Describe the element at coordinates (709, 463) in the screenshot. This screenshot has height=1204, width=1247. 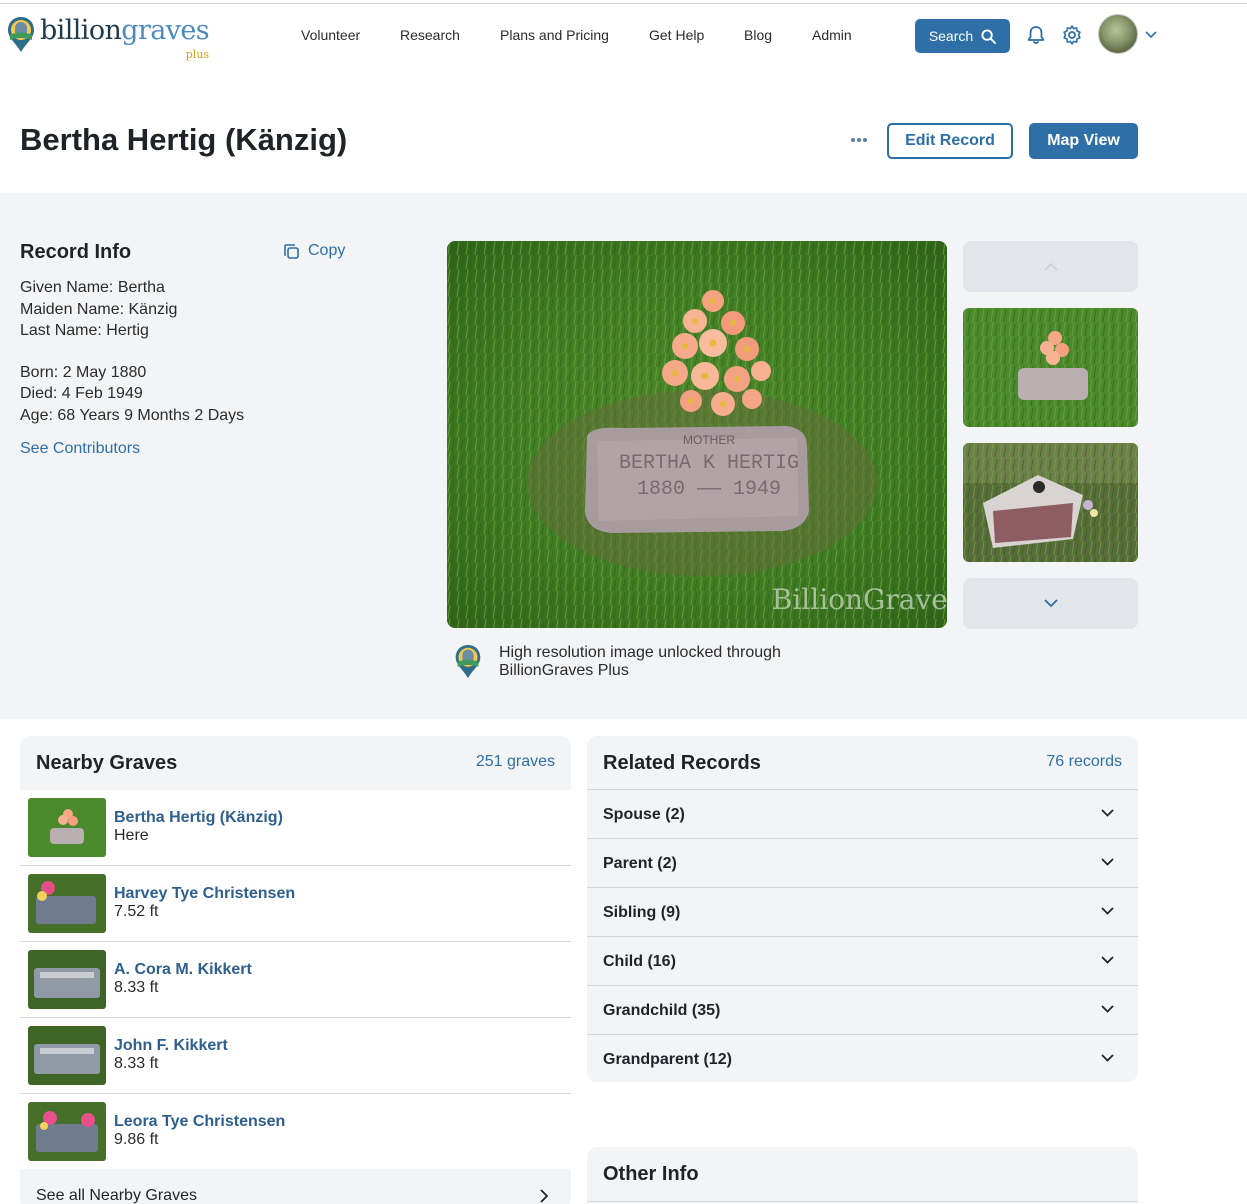
I see `stone-line2: BERTHA K HERTIG` at that location.